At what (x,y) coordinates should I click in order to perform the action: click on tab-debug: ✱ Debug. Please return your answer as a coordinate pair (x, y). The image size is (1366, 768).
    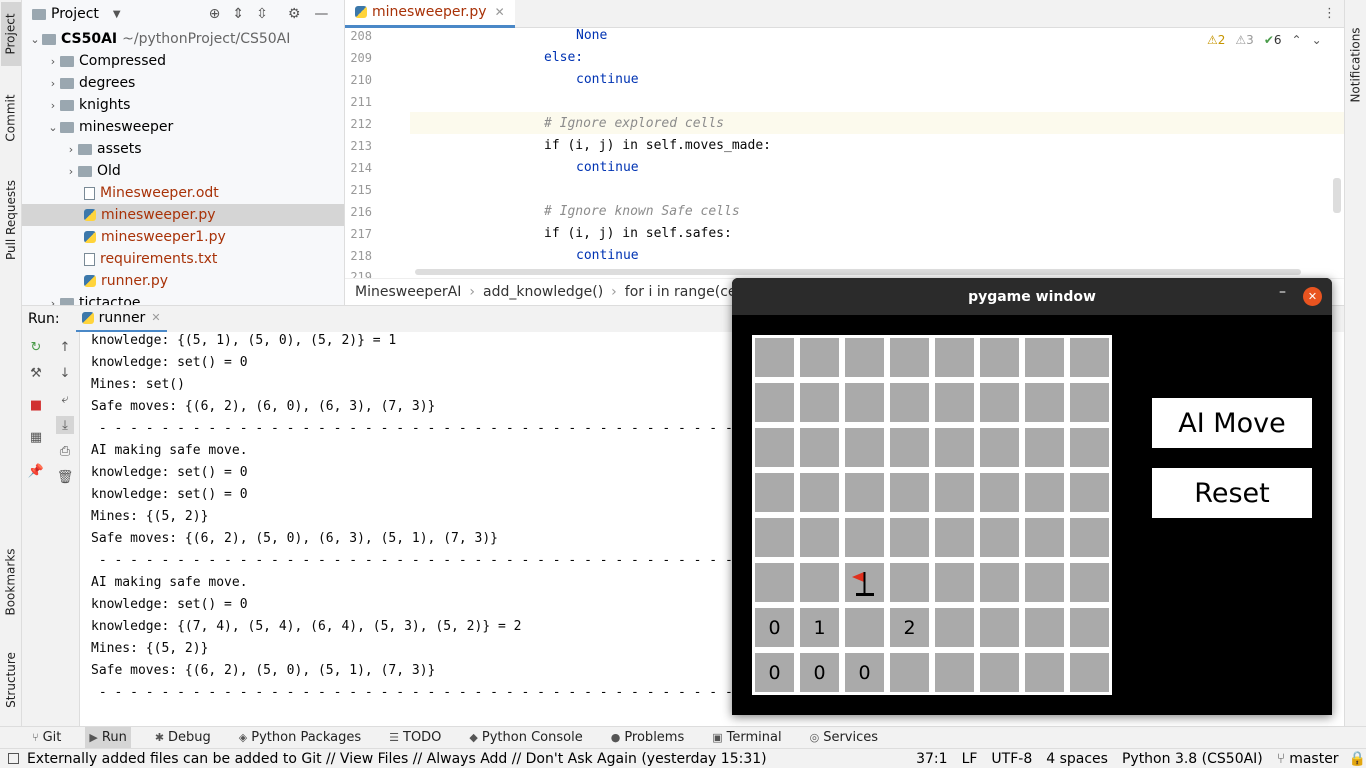
    Looking at the image, I should click on (183, 738).